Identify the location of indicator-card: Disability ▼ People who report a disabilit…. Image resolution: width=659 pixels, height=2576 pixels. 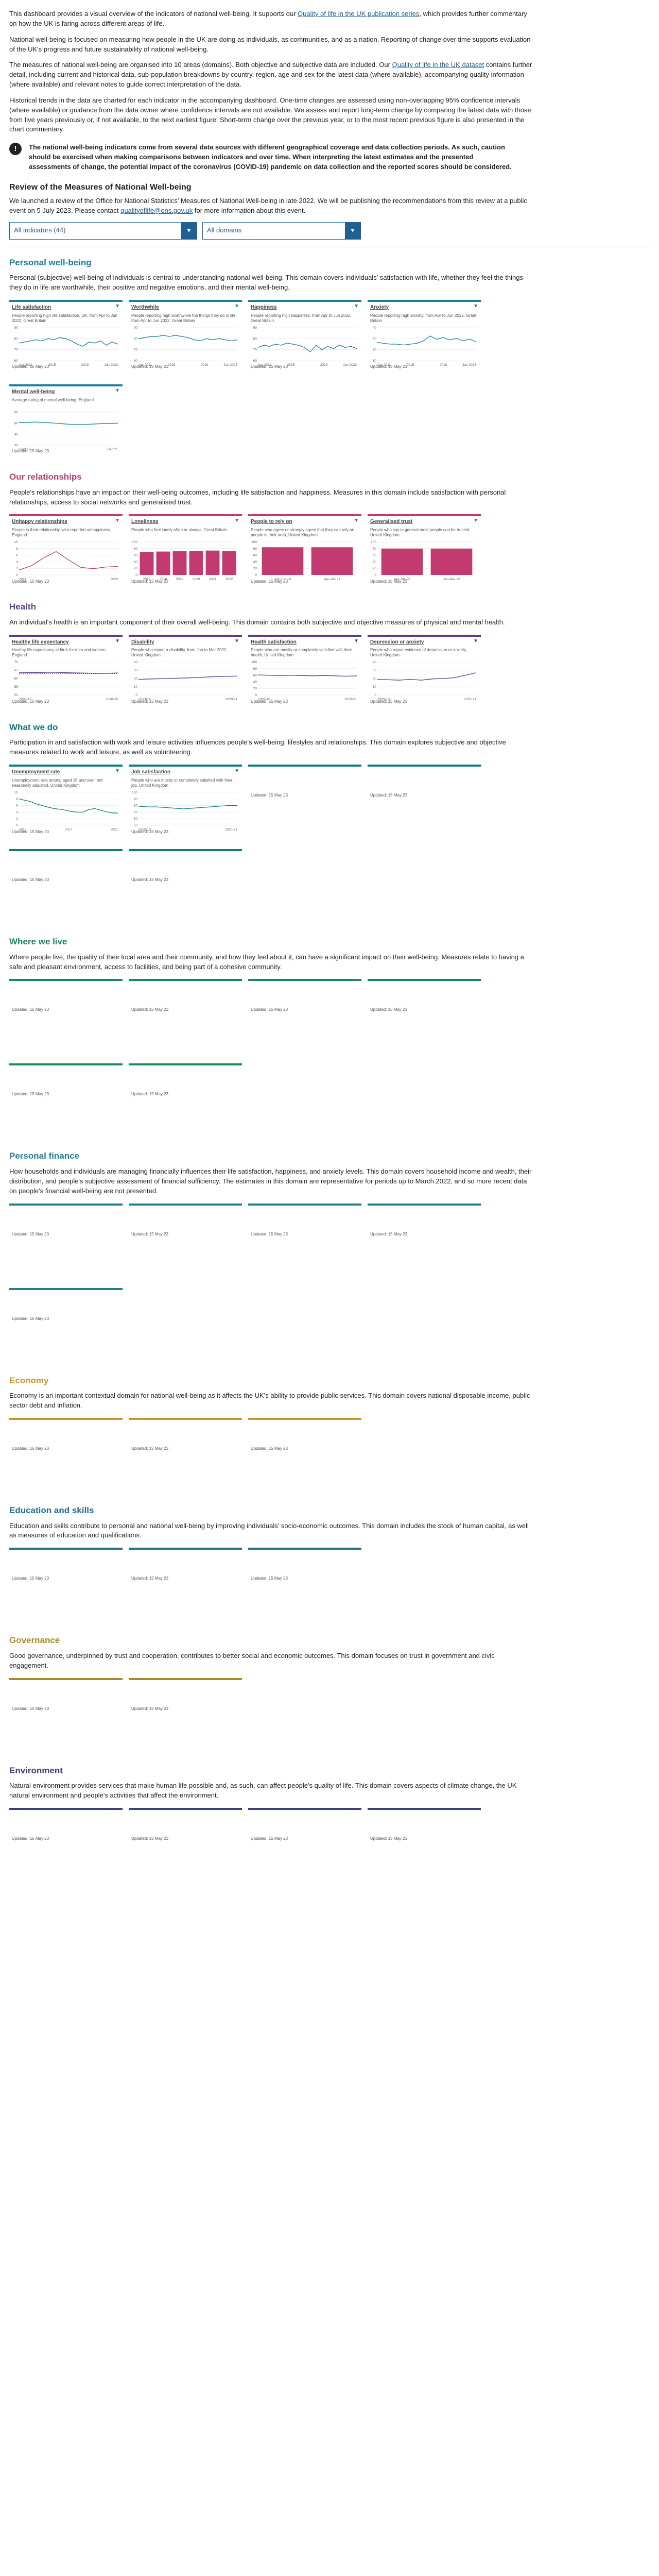
(186, 671).